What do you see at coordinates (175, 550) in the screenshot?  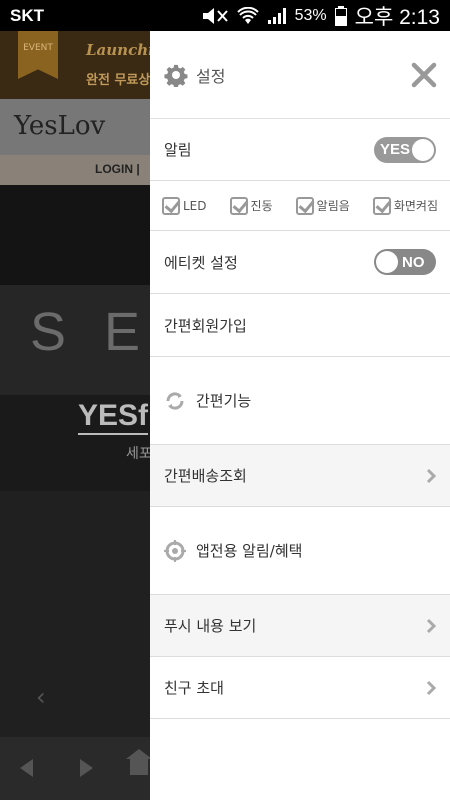 I see `target-icon` at bounding box center [175, 550].